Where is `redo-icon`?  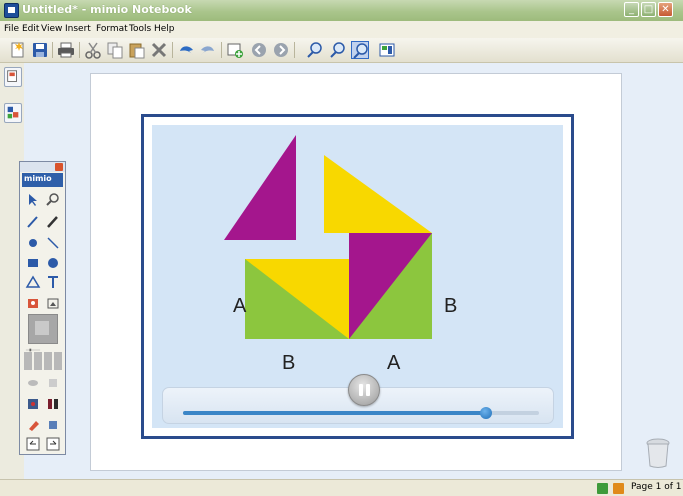
redo-icon is located at coordinates (208, 50).